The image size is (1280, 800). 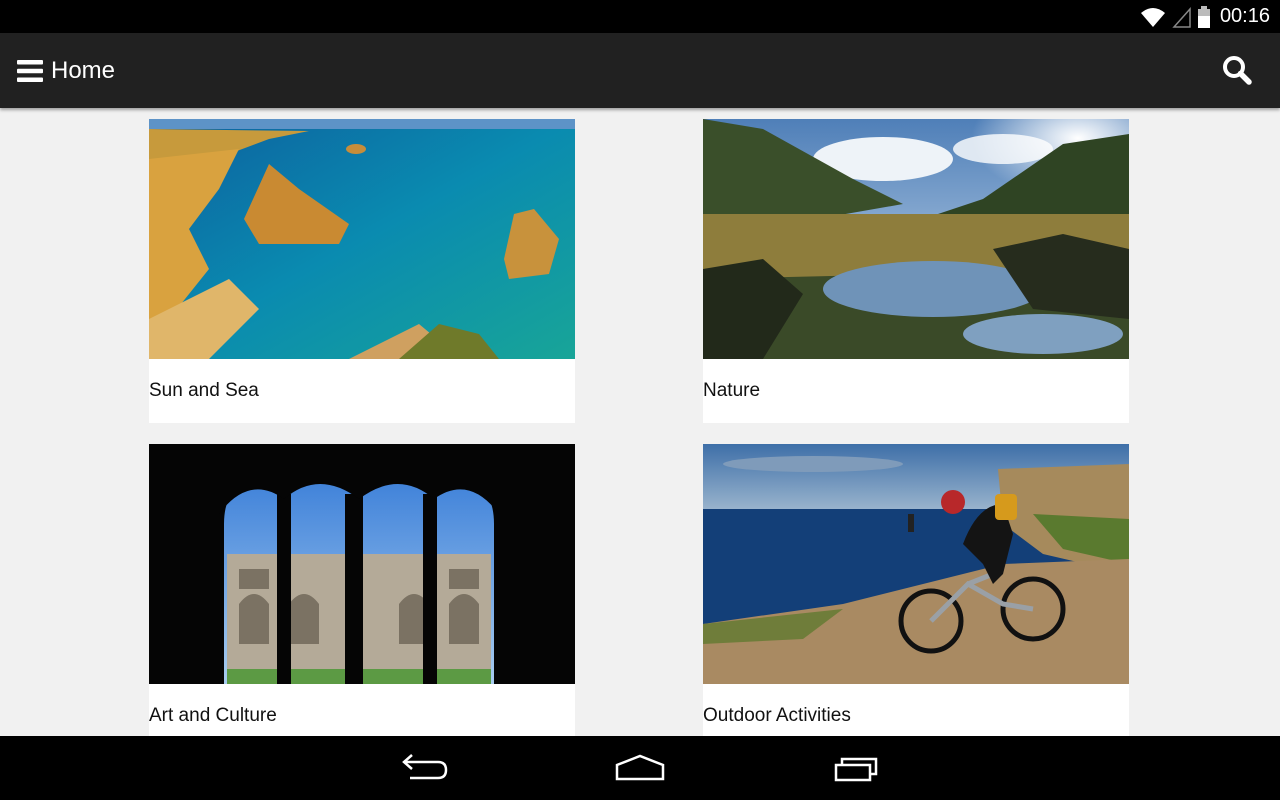 What do you see at coordinates (1152, 17) in the screenshot?
I see `wifi-icon` at bounding box center [1152, 17].